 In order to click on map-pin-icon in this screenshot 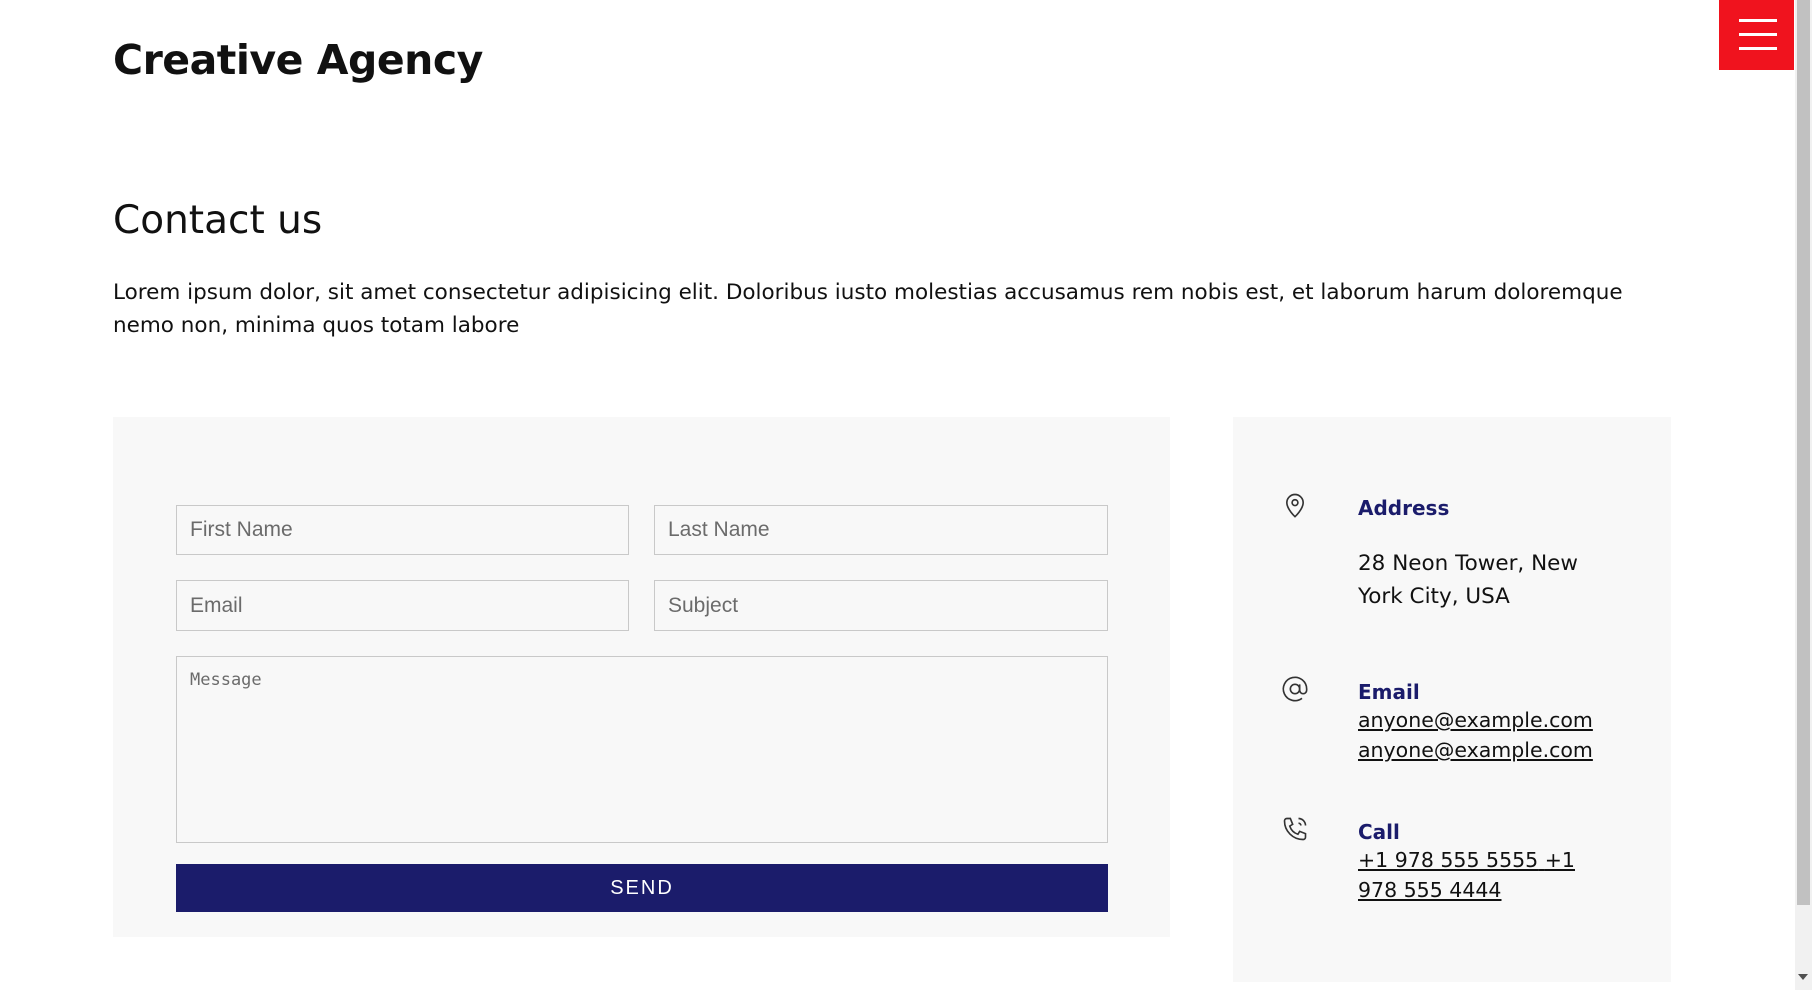, I will do `click(1295, 505)`.